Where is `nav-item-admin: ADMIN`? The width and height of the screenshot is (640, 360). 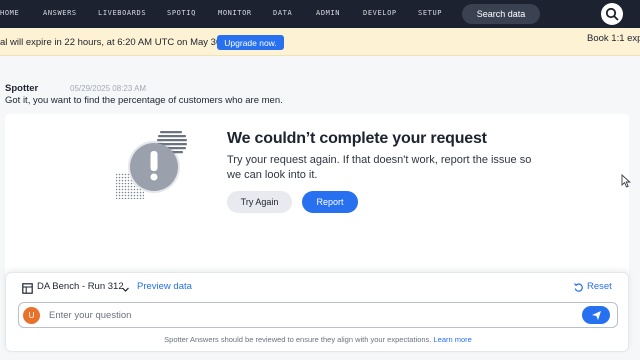
nav-item-admin: ADMIN is located at coordinates (328, 13).